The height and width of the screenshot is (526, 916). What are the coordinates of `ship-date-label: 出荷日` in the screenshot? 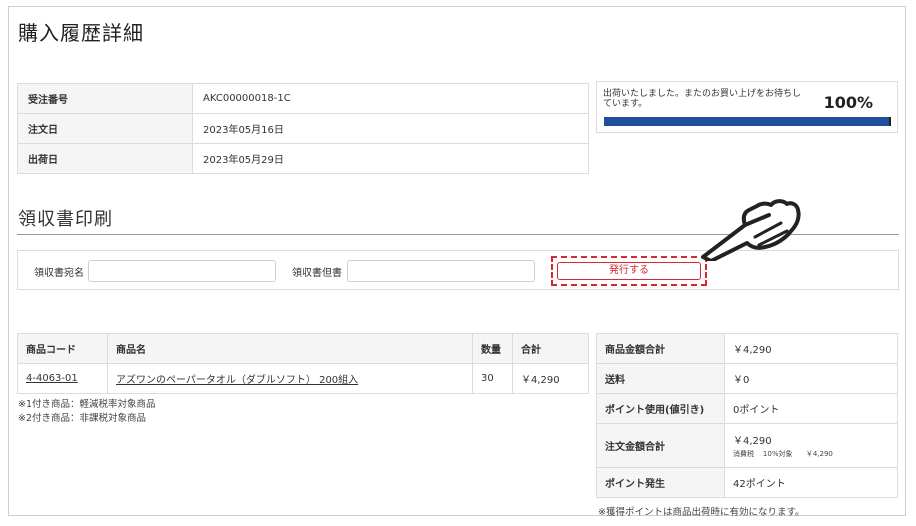 It's located at (105, 158).